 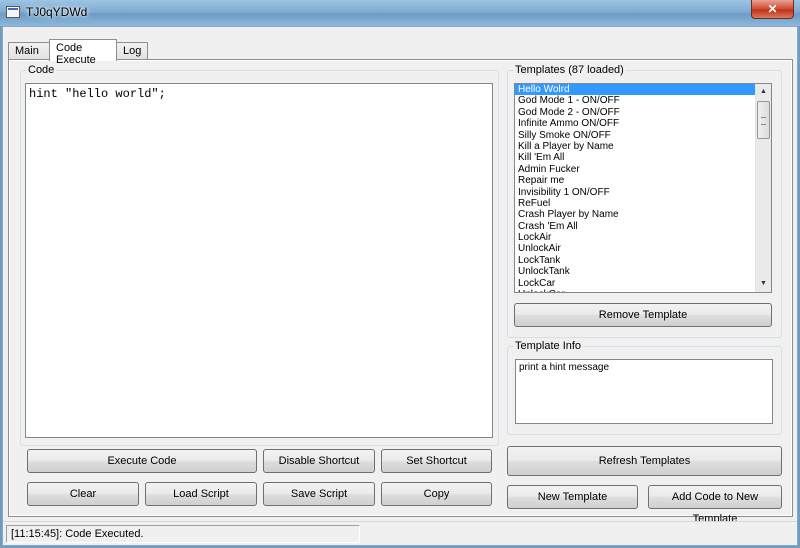 I want to click on template-info-text: print a hint message, so click(x=644, y=391).